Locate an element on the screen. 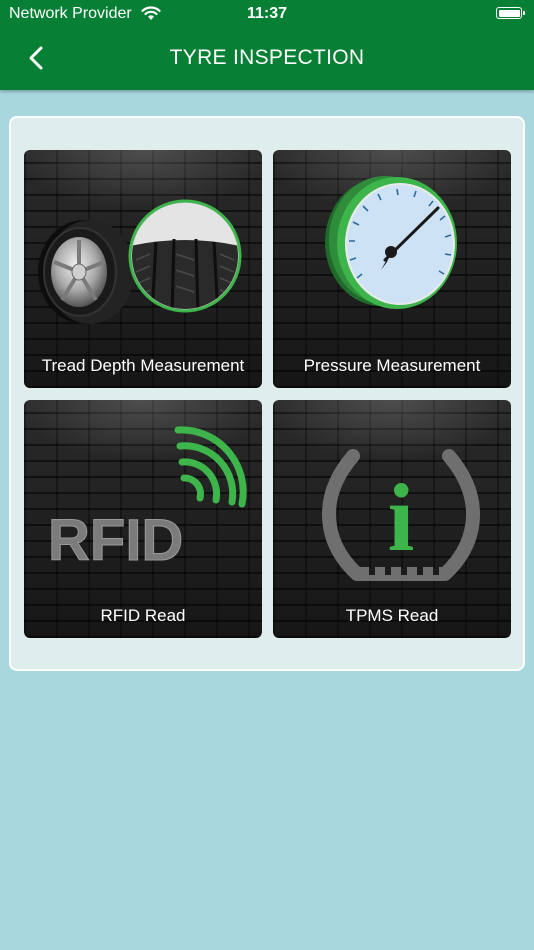 The width and height of the screenshot is (534, 950). status-time: 11:37 is located at coordinates (267, 13).